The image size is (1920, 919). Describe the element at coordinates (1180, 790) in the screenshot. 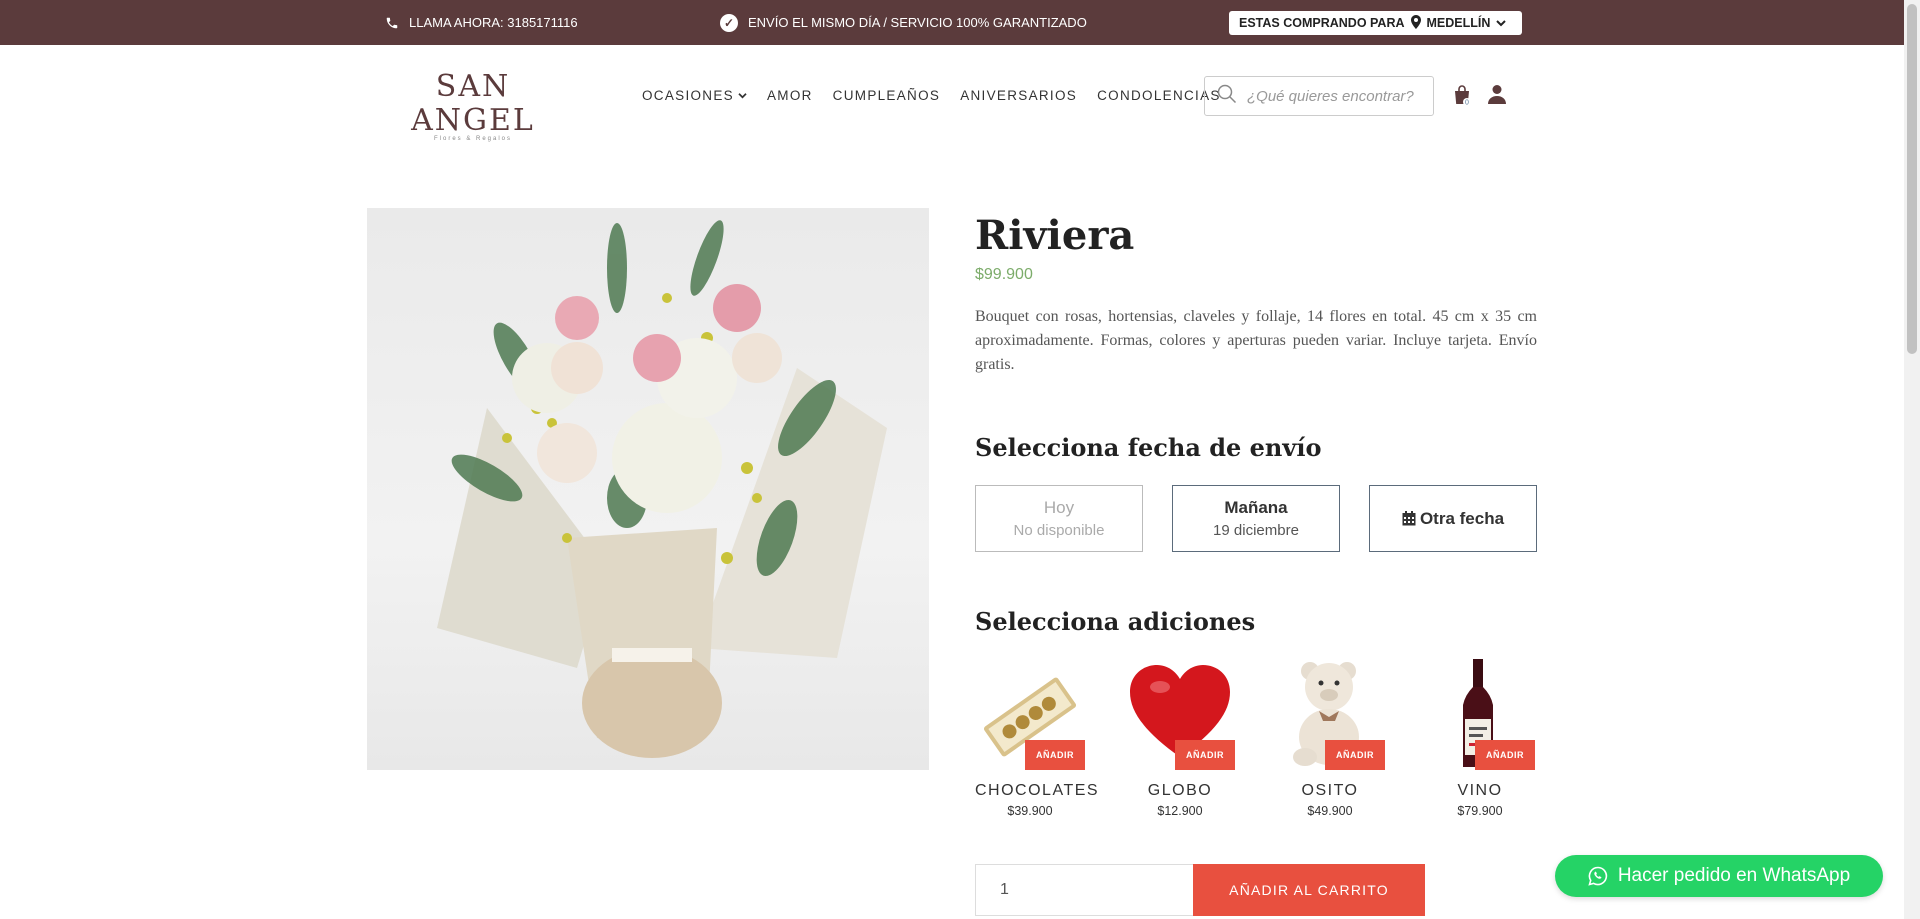

I see `addon-name: GLOBO` at that location.